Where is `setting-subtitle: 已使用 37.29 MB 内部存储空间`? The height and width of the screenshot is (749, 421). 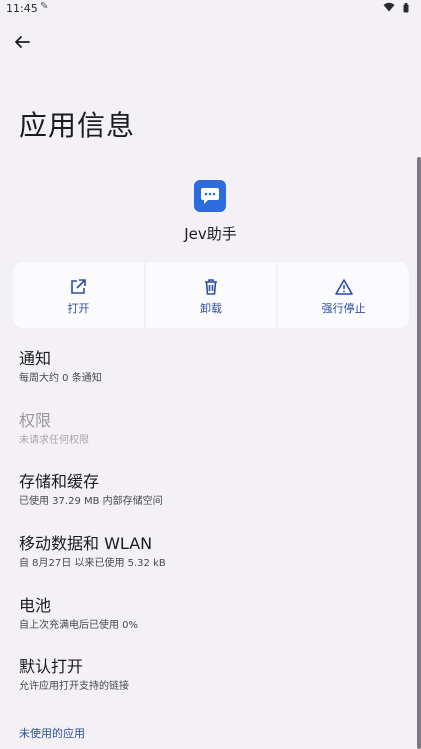 setting-subtitle: 已使用 37.29 MB 内部存储空间 is located at coordinates (91, 501).